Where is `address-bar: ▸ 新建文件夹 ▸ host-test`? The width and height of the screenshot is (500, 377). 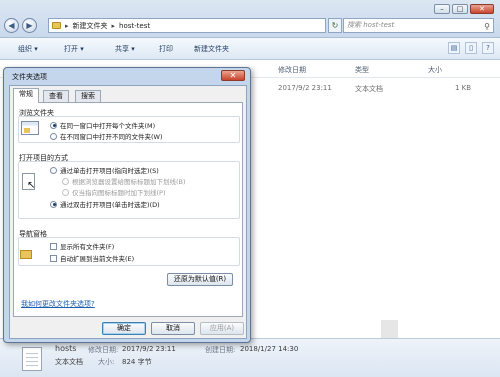 address-bar: ▸ 新建文件夹 ▸ host-test is located at coordinates (187, 25).